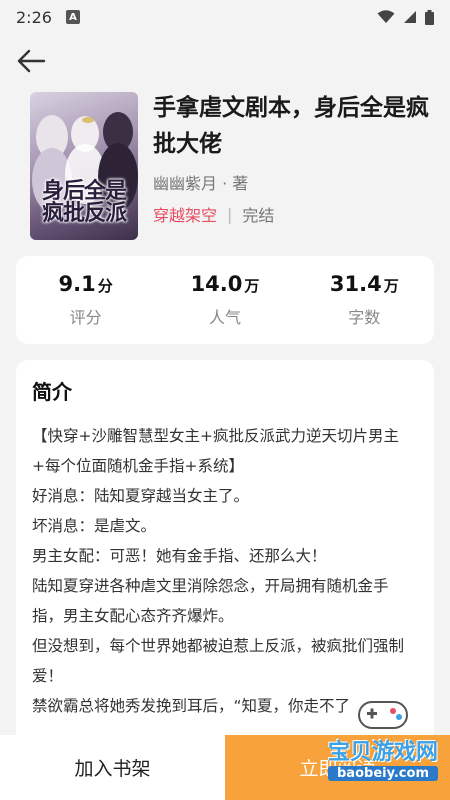 Image resolution: width=450 pixels, height=800 pixels. Describe the element at coordinates (105, 286) in the screenshot. I see `rating-unit: 分` at that location.